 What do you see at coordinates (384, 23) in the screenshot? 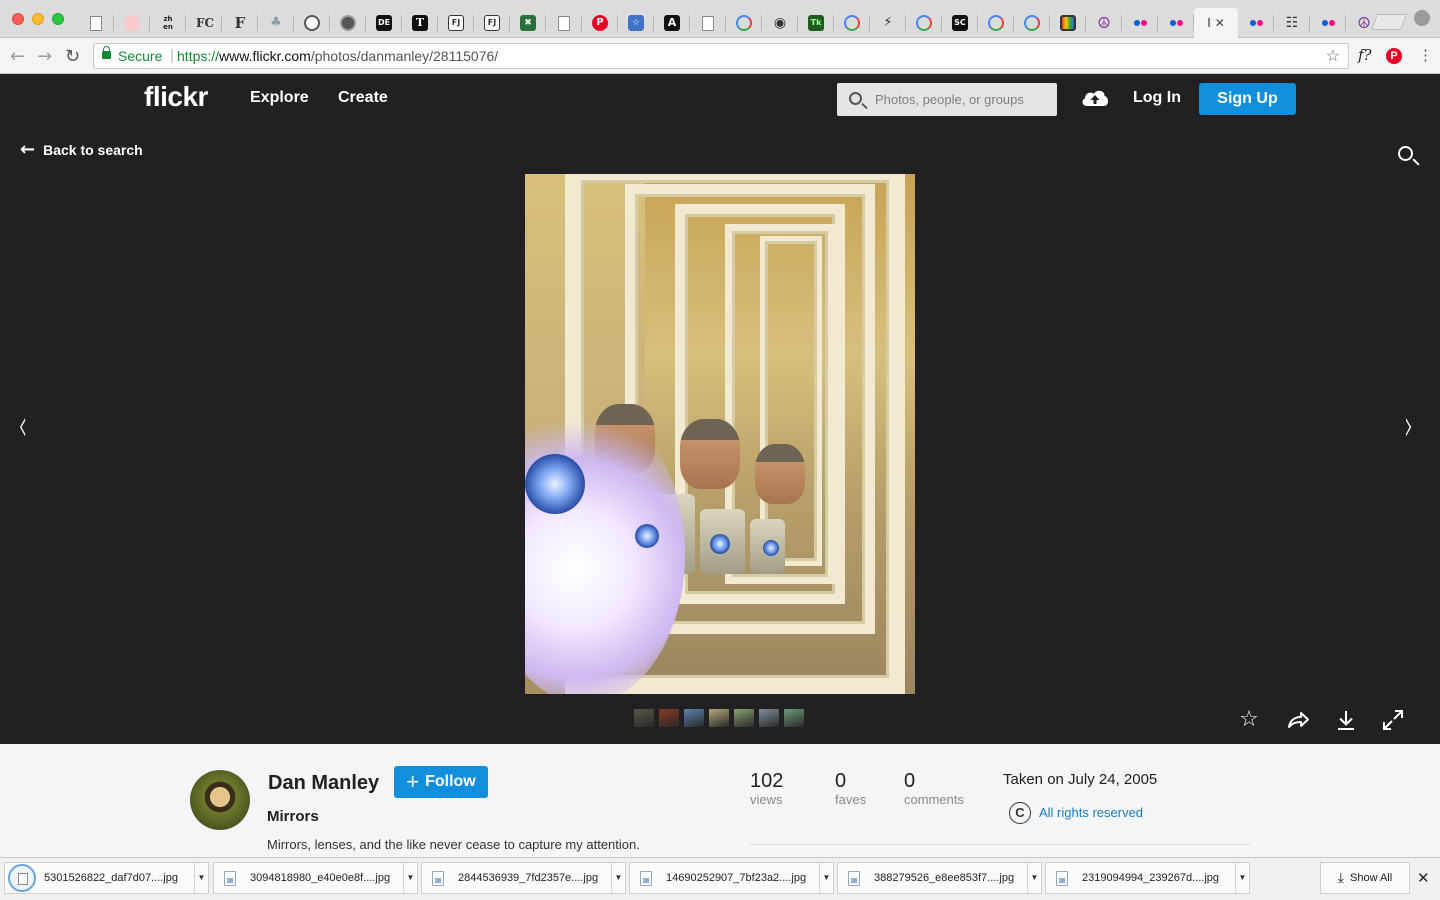
I see `browser-tab: DE` at bounding box center [384, 23].